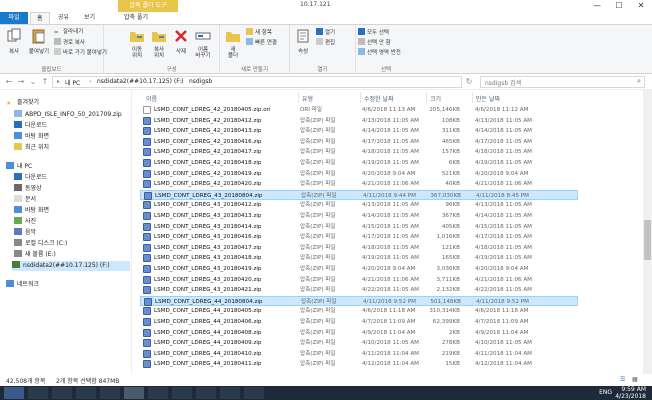  What do you see at coordinates (33, 82) in the screenshot?
I see `recent-dropdown-button: ⌄` at bounding box center [33, 82].